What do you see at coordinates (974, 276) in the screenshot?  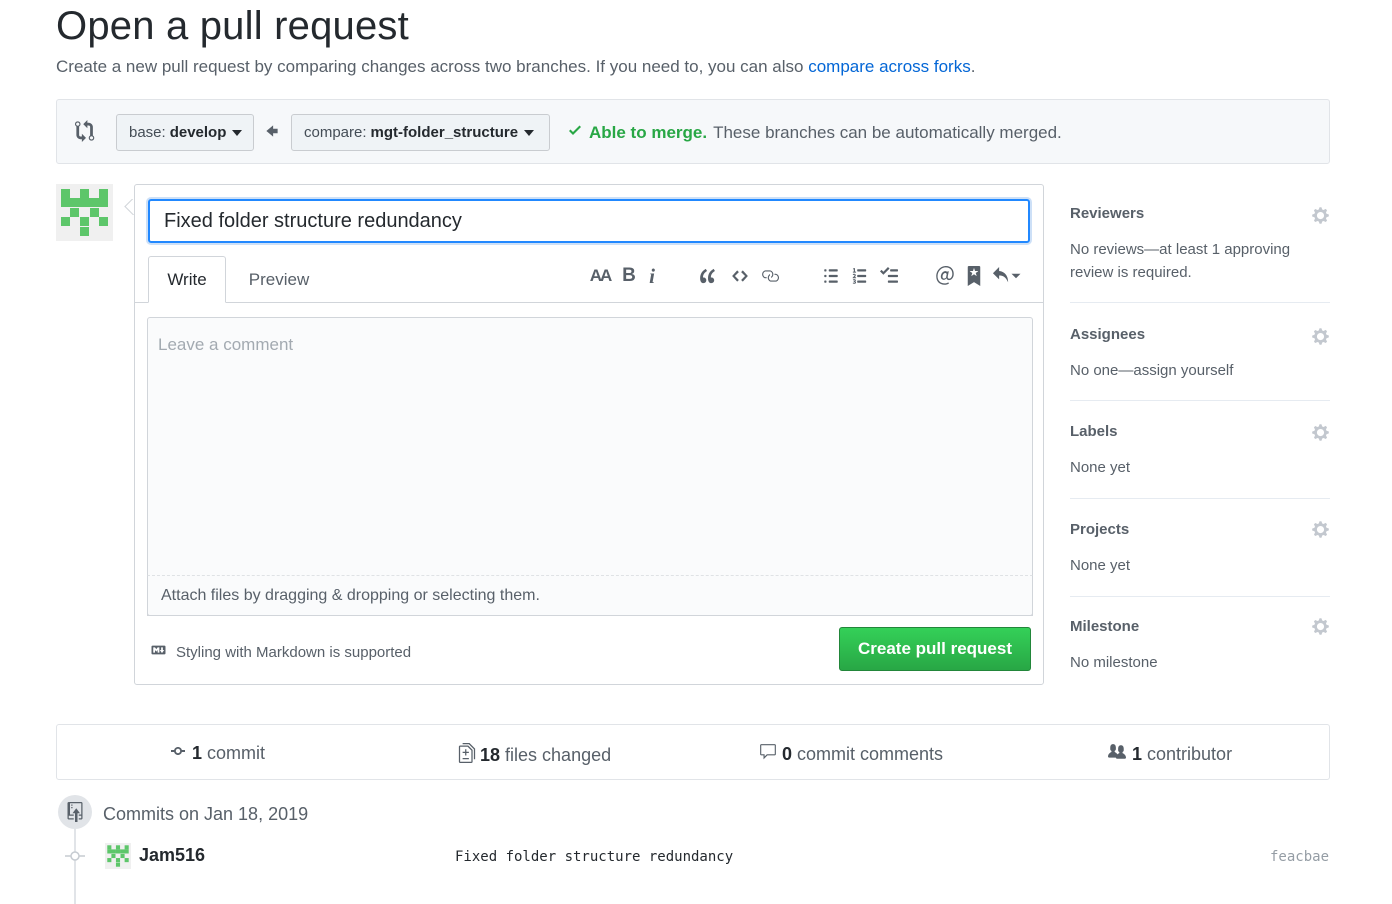 I see `bookmark-icon` at bounding box center [974, 276].